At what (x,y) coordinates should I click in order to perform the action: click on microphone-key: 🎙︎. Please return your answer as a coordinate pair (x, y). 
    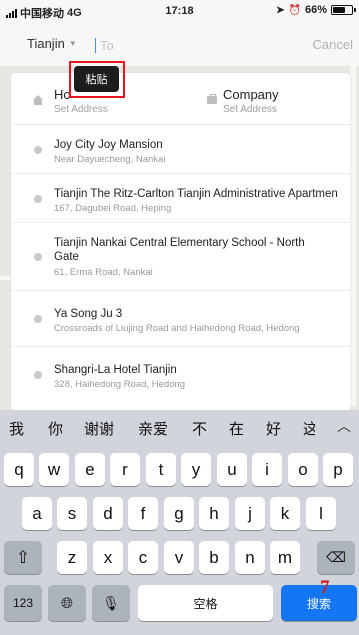
    Looking at the image, I should click on (111, 603).